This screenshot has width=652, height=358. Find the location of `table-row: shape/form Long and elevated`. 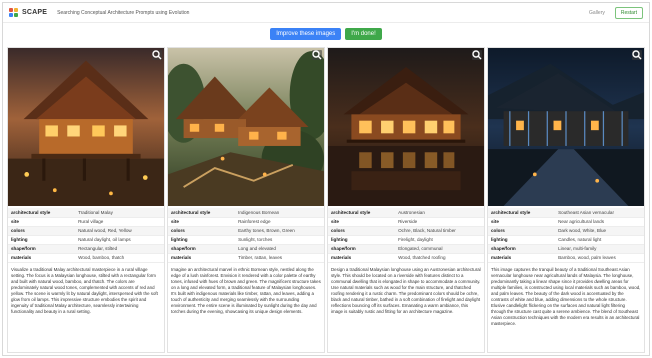

table-row: shape/form Long and elevated is located at coordinates (246, 249).